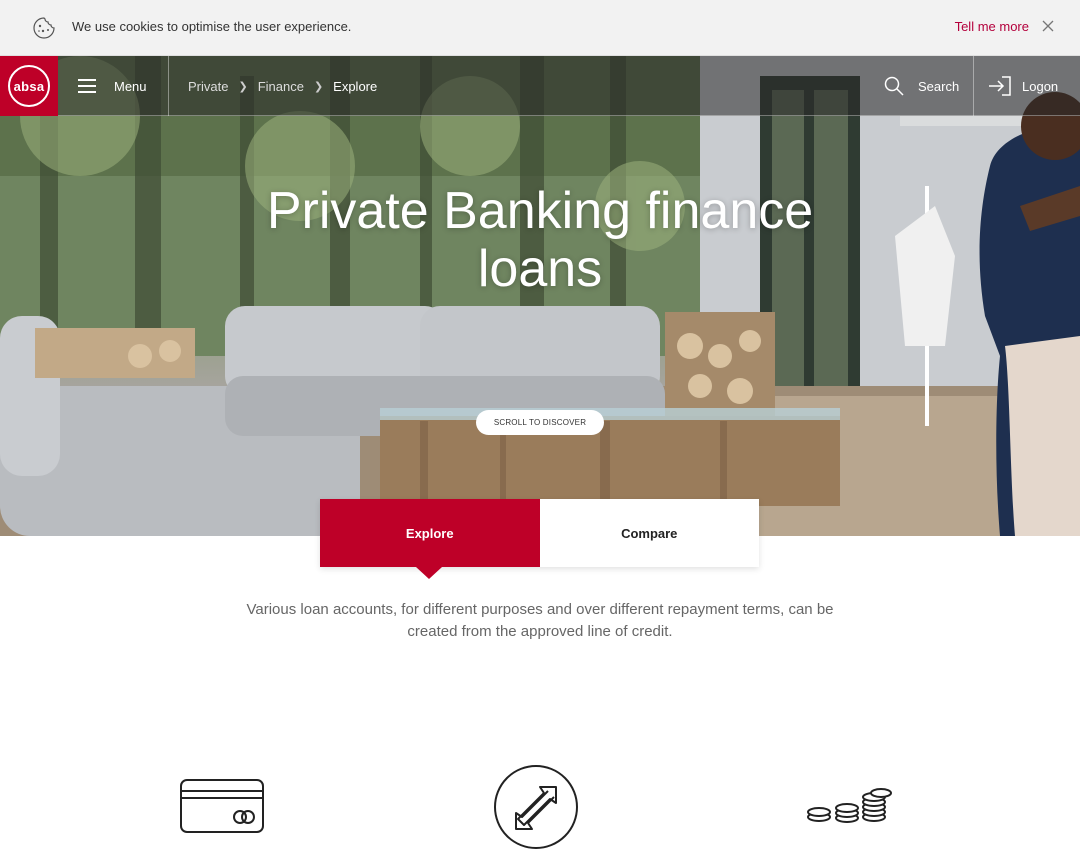  Describe the element at coordinates (649, 533) in the screenshot. I see `tab-compare: Compare` at that location.